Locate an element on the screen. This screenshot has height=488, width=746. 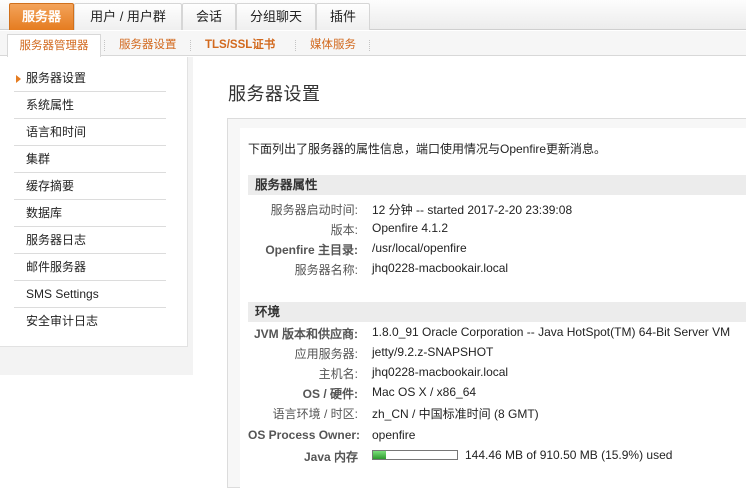
sidebar-item-locale-time: 语言和时间 is located at coordinates (90, 132).